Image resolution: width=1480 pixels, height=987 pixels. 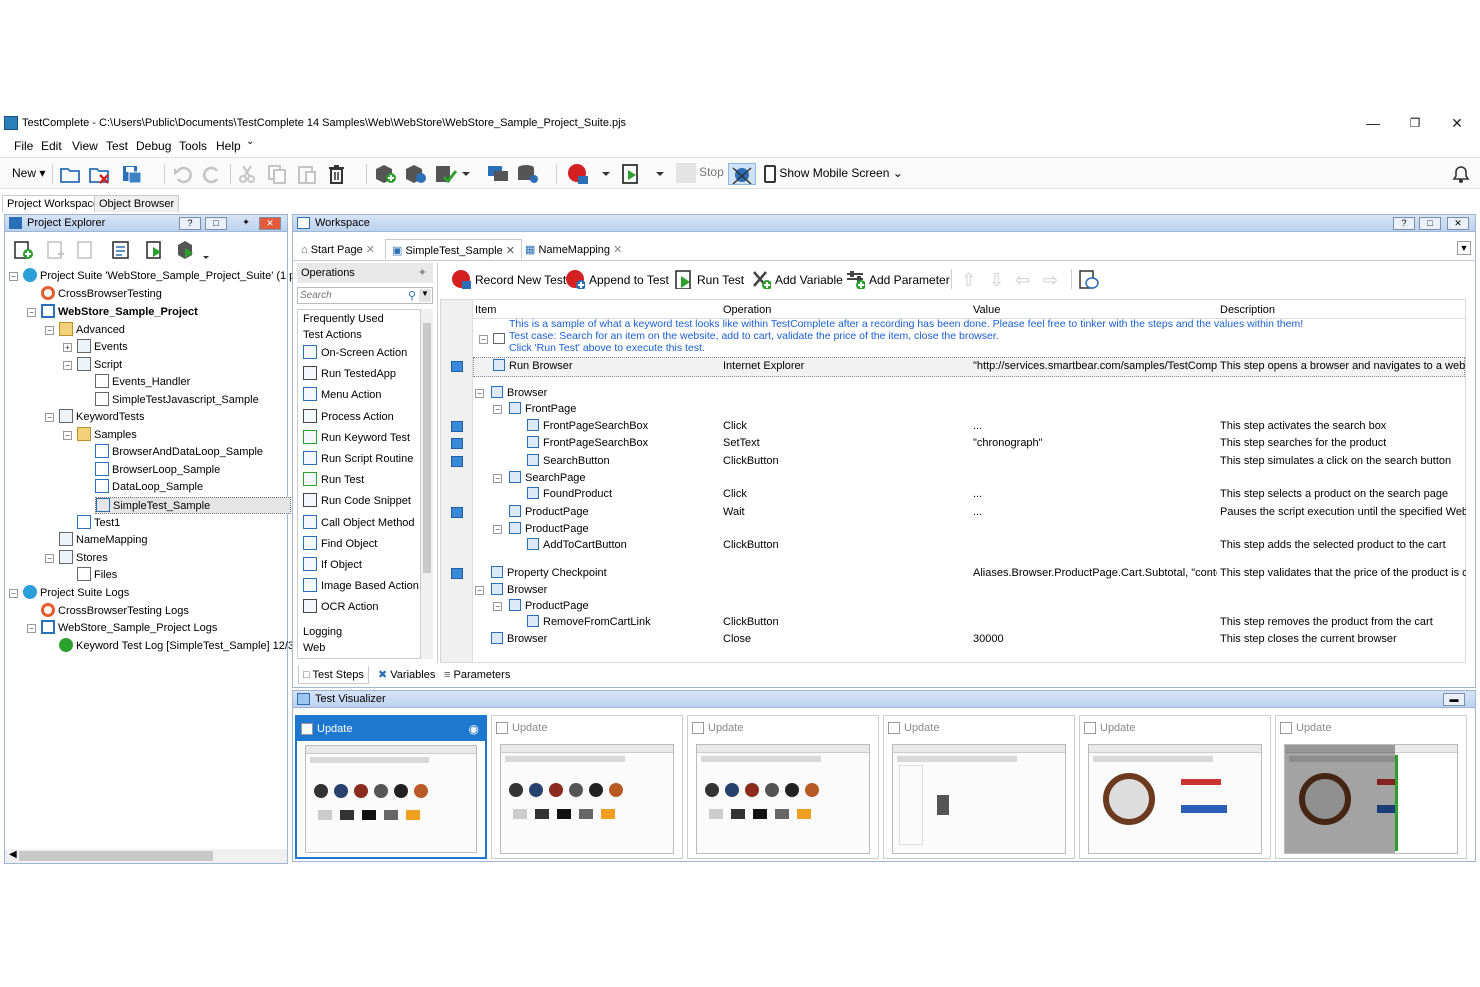 I want to click on tree-item-project: WebStore_Sample_Project, so click(x=119, y=312).